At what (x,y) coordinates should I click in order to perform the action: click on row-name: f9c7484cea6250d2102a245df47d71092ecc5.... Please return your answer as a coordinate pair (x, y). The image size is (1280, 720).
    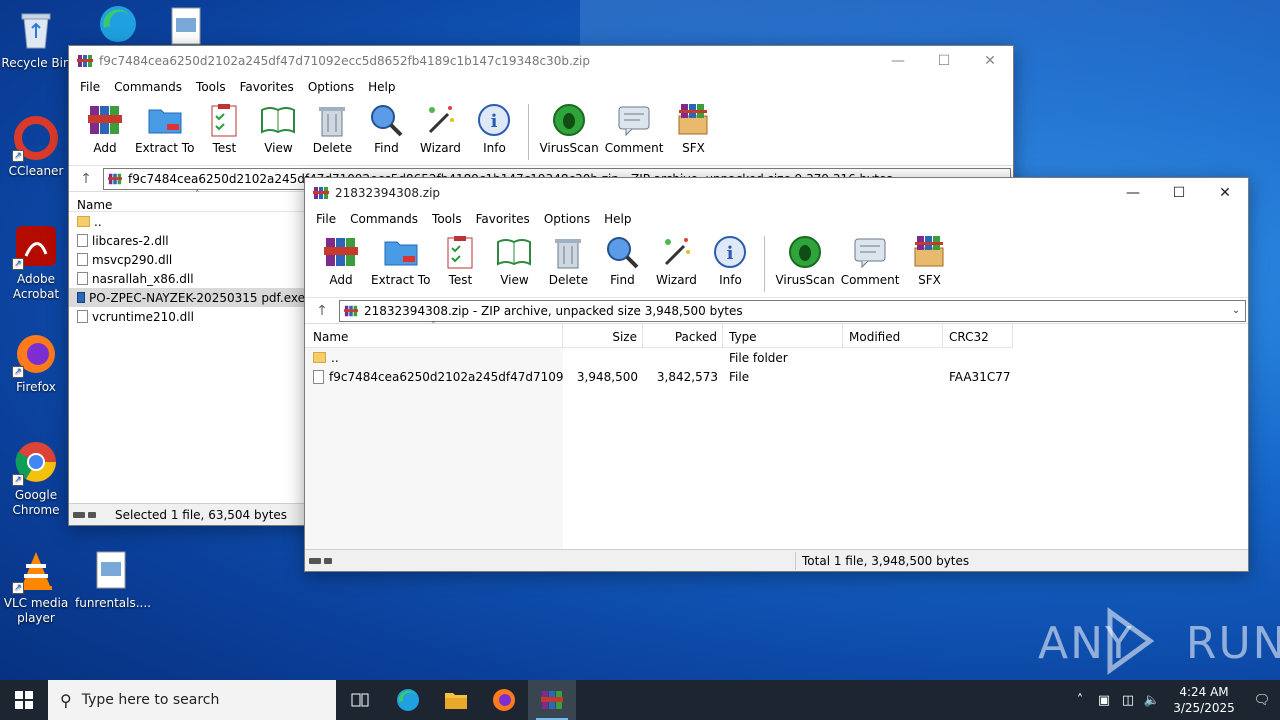
    Looking at the image, I should click on (446, 376).